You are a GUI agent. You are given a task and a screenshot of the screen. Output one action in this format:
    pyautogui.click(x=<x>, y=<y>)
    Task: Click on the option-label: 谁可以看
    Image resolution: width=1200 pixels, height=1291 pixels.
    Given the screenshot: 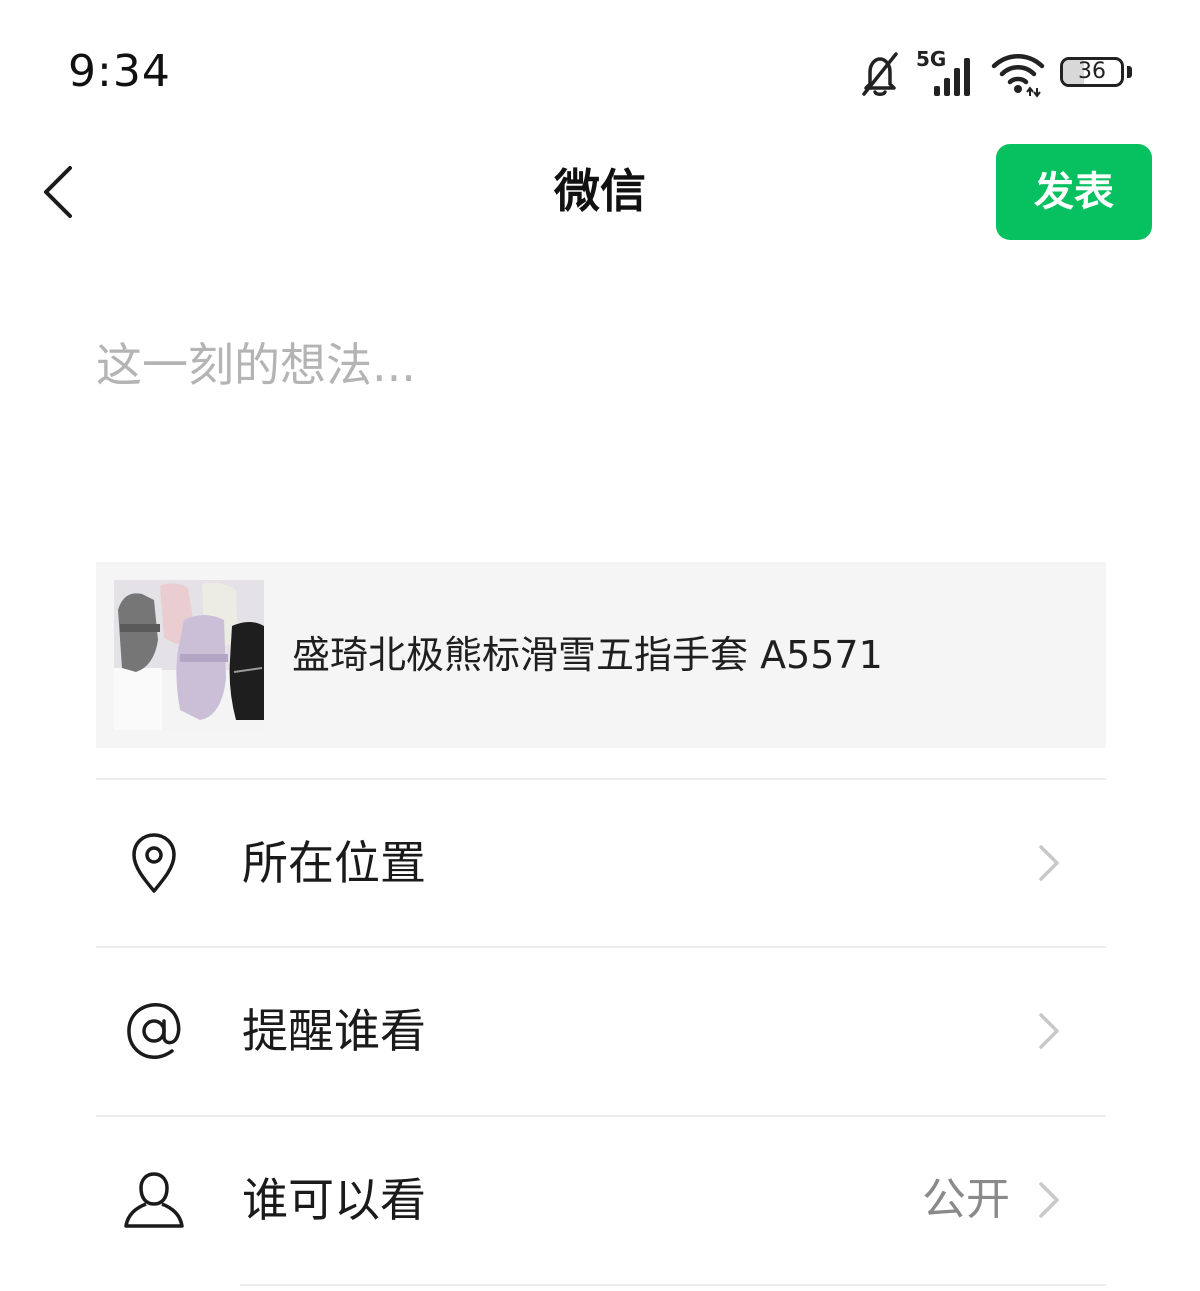 What is the action you would take?
    pyautogui.click(x=334, y=1200)
    